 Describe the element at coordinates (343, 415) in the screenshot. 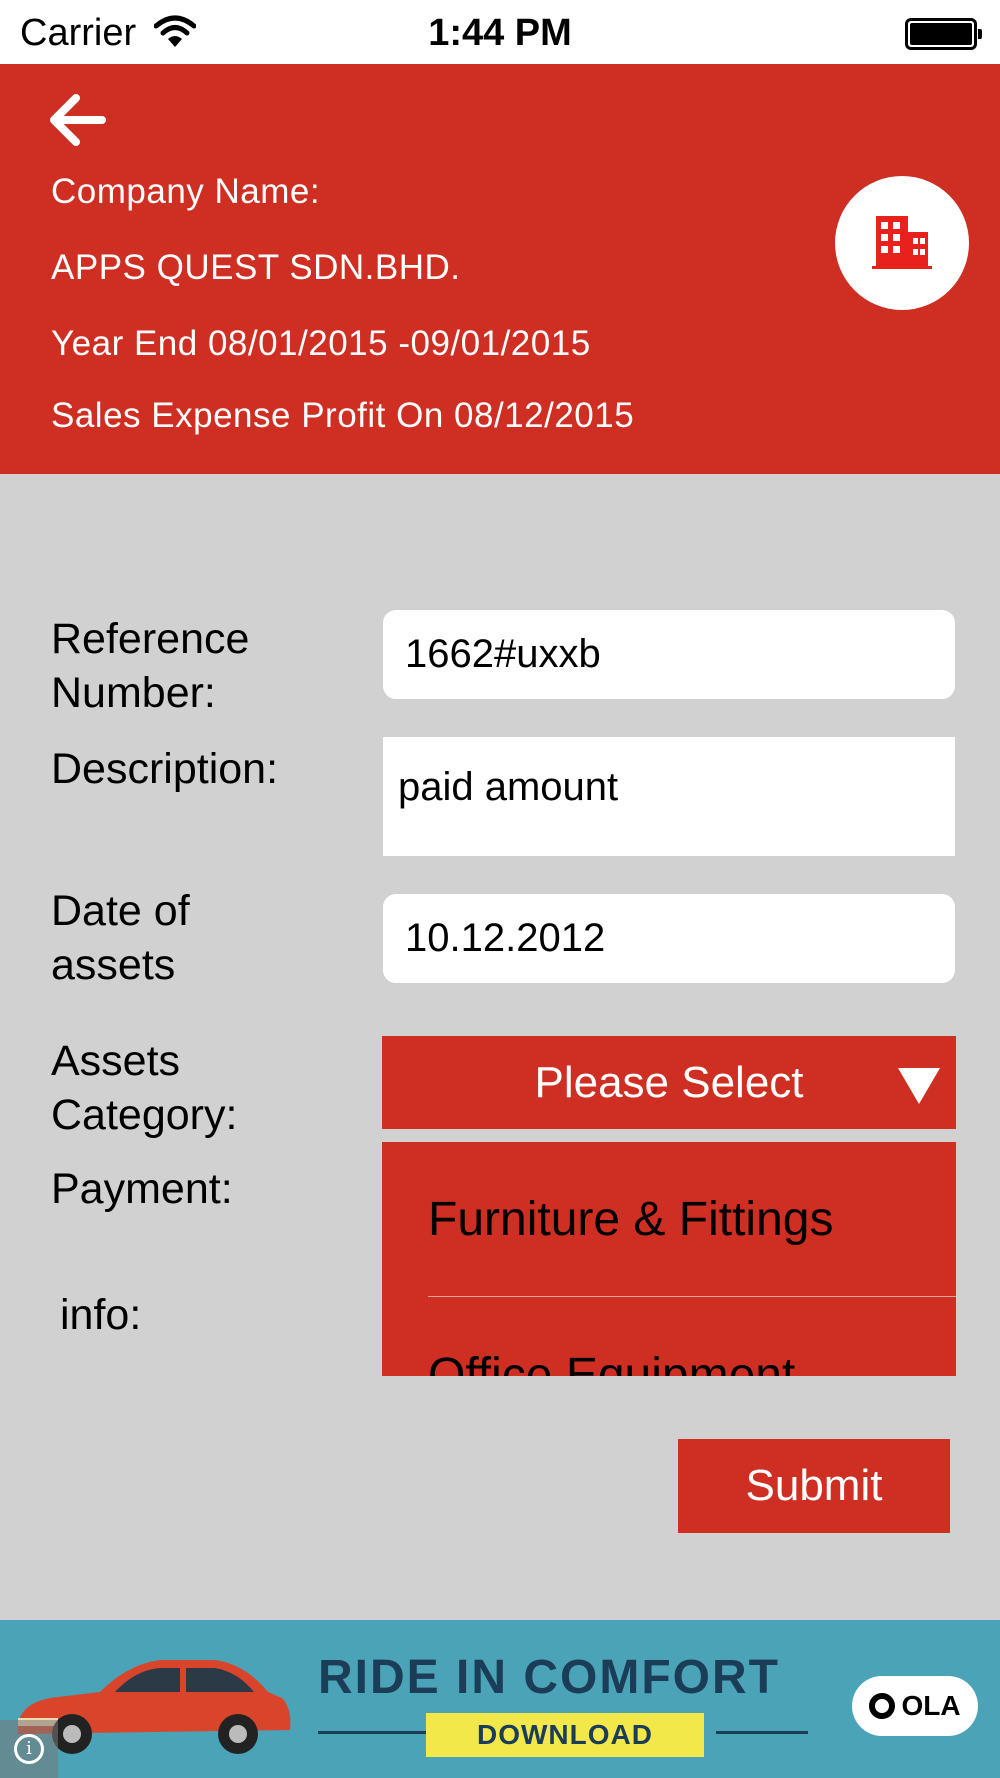

I see `sales-expense-info: Sales Expense Profit On 08/12/2015` at that location.